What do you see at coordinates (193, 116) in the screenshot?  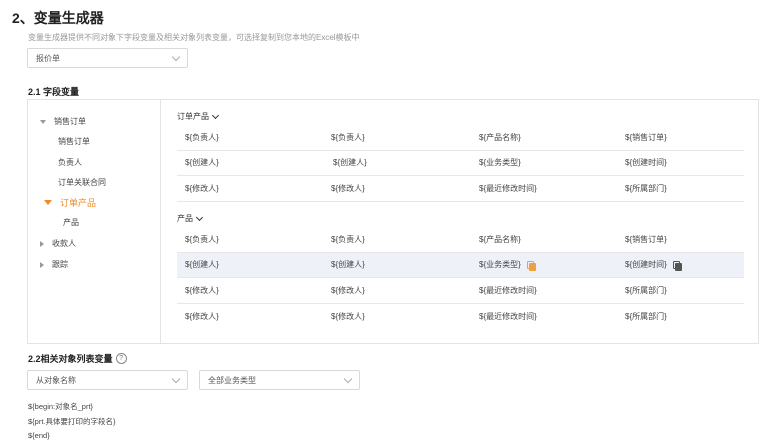 I see `group-title: 订单产品` at bounding box center [193, 116].